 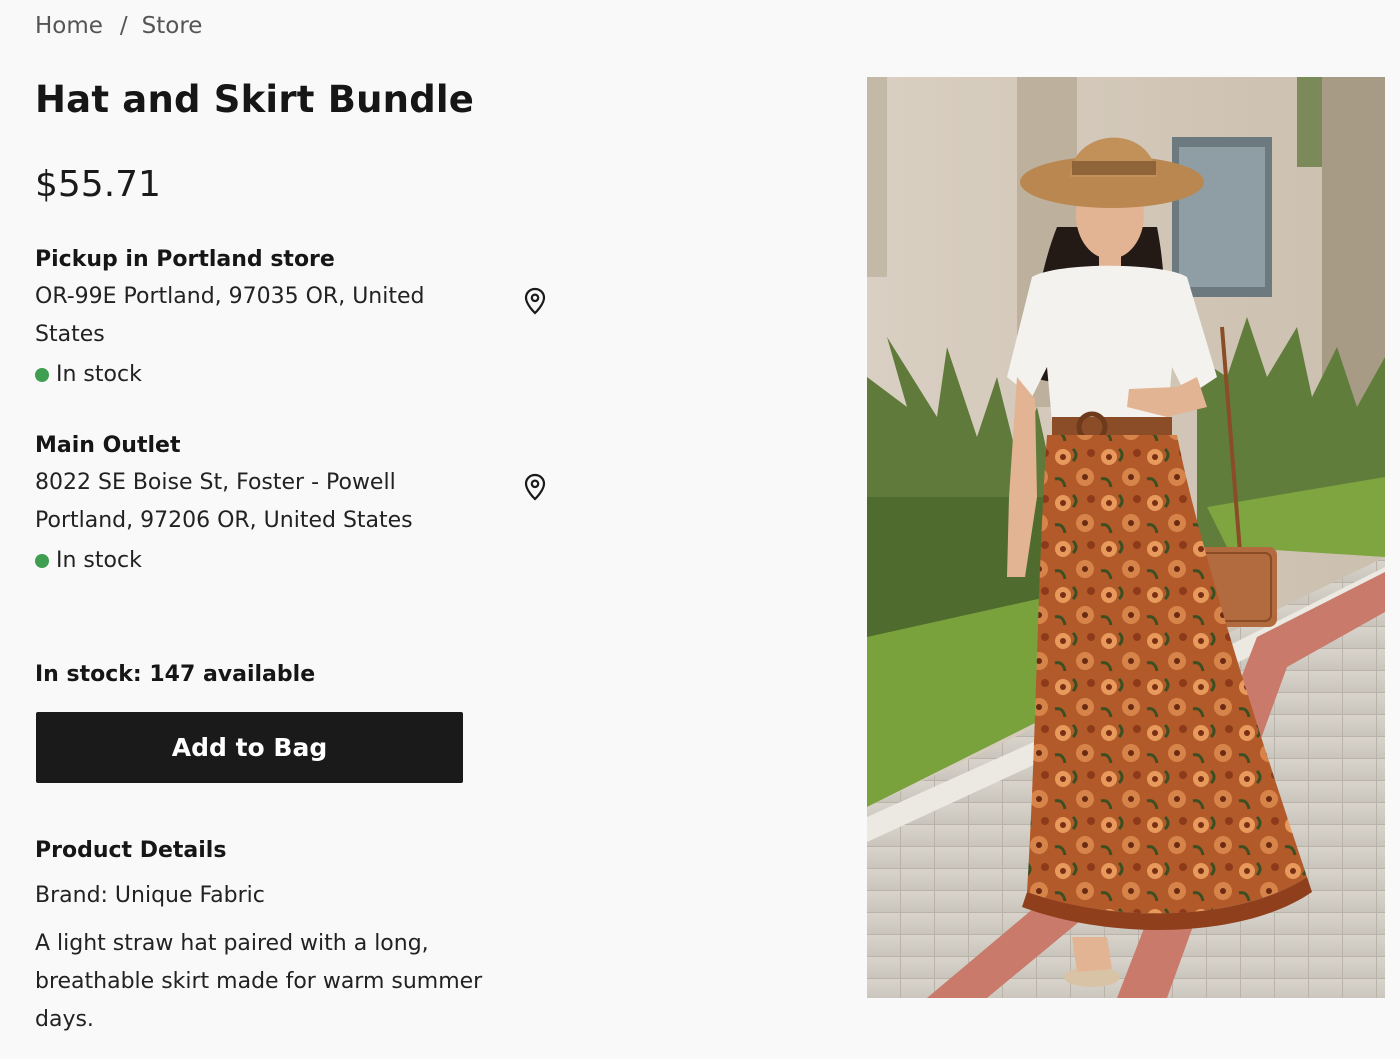 I want to click on inventory-count: In stock: 147 available, so click(x=175, y=674).